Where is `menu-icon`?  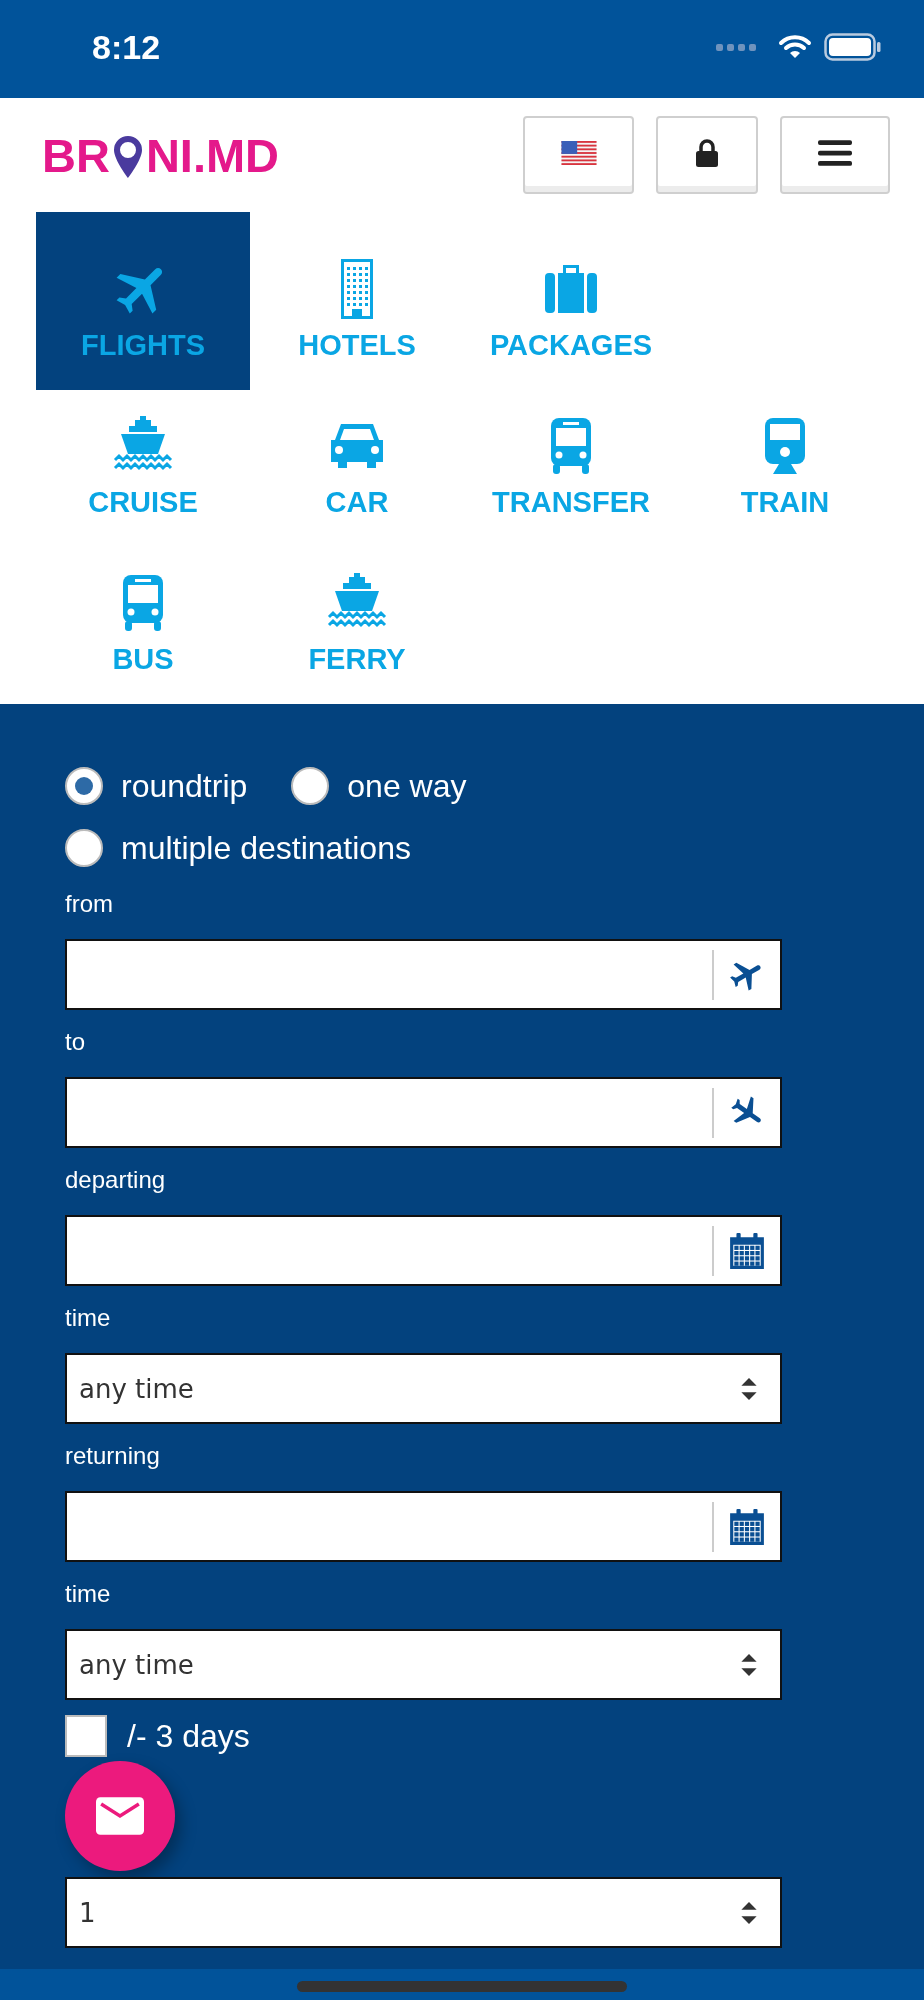 menu-icon is located at coordinates (835, 153).